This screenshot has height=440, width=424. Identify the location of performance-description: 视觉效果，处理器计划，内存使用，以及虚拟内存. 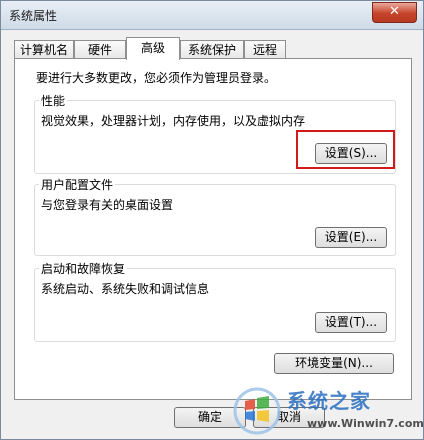
(173, 121).